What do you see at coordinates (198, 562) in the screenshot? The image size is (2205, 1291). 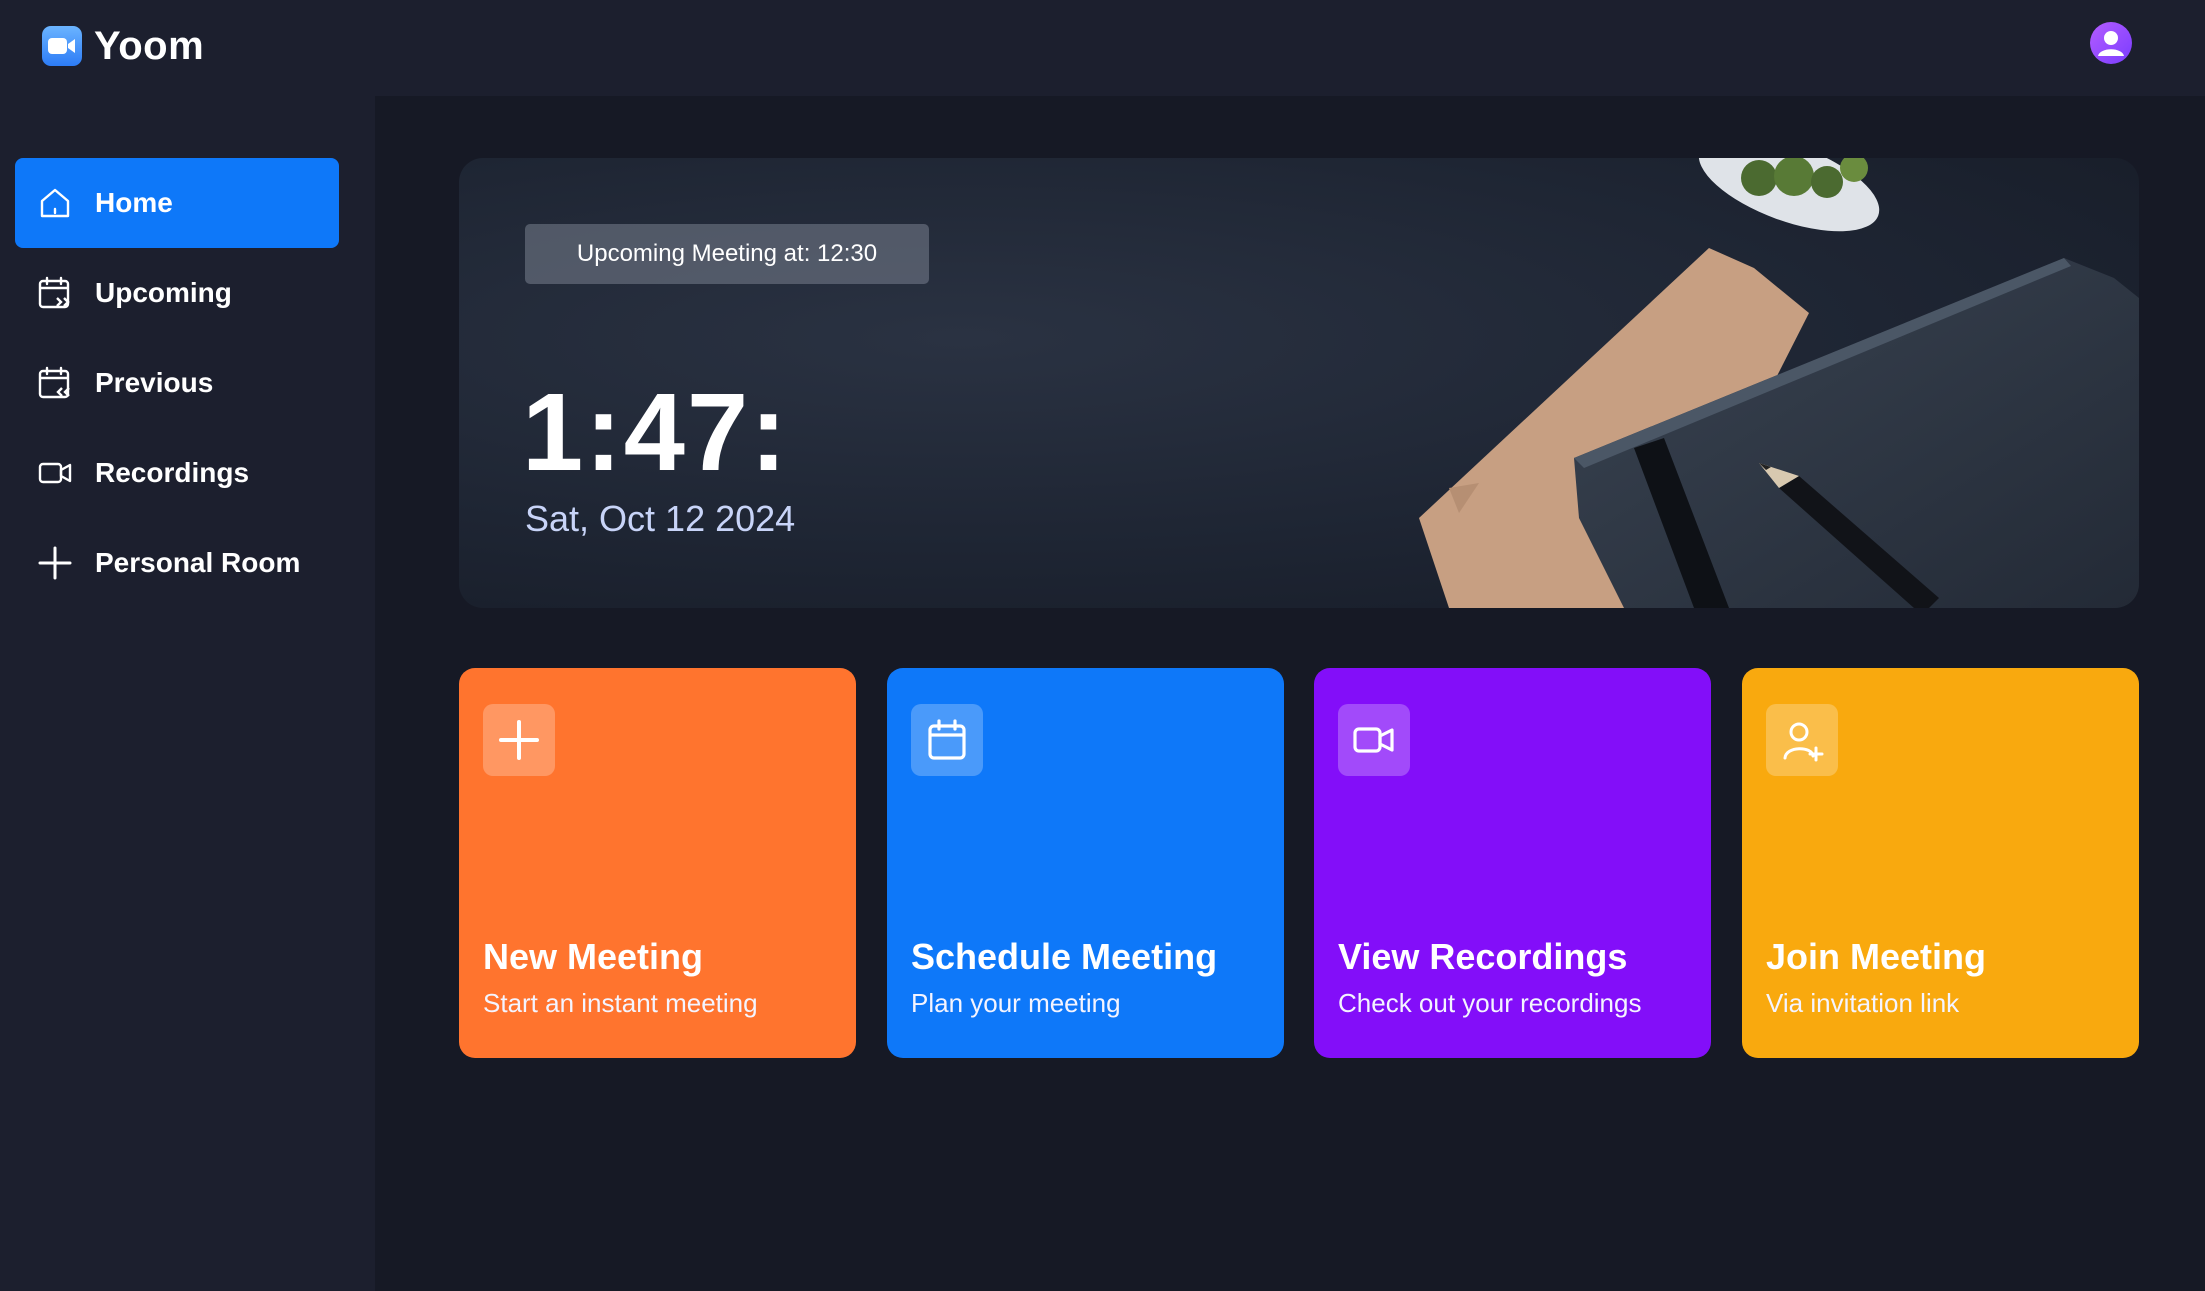 I see `sidebar-item-label: Personal Room` at bounding box center [198, 562].